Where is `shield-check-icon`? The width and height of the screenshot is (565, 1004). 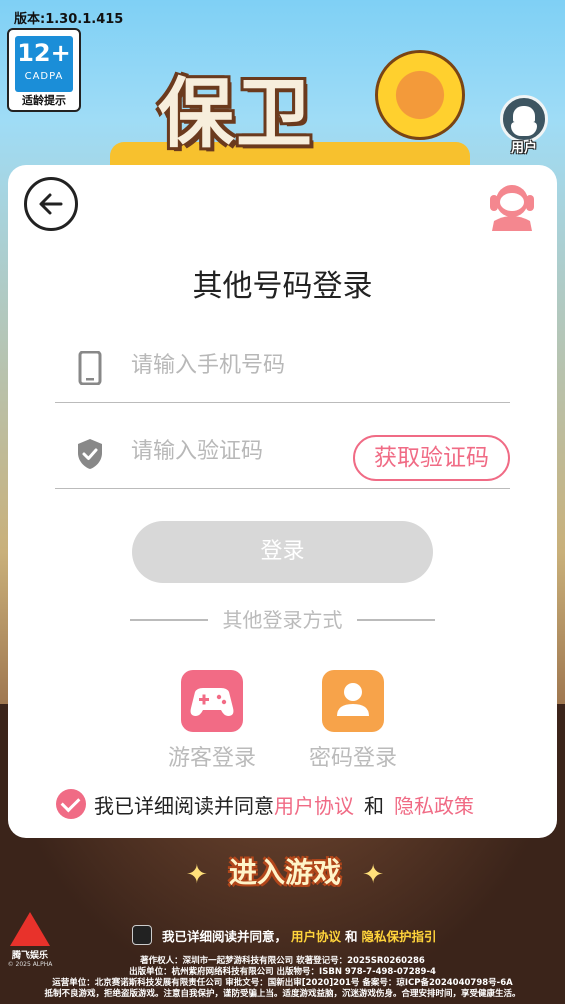 shield-check-icon is located at coordinates (90, 454).